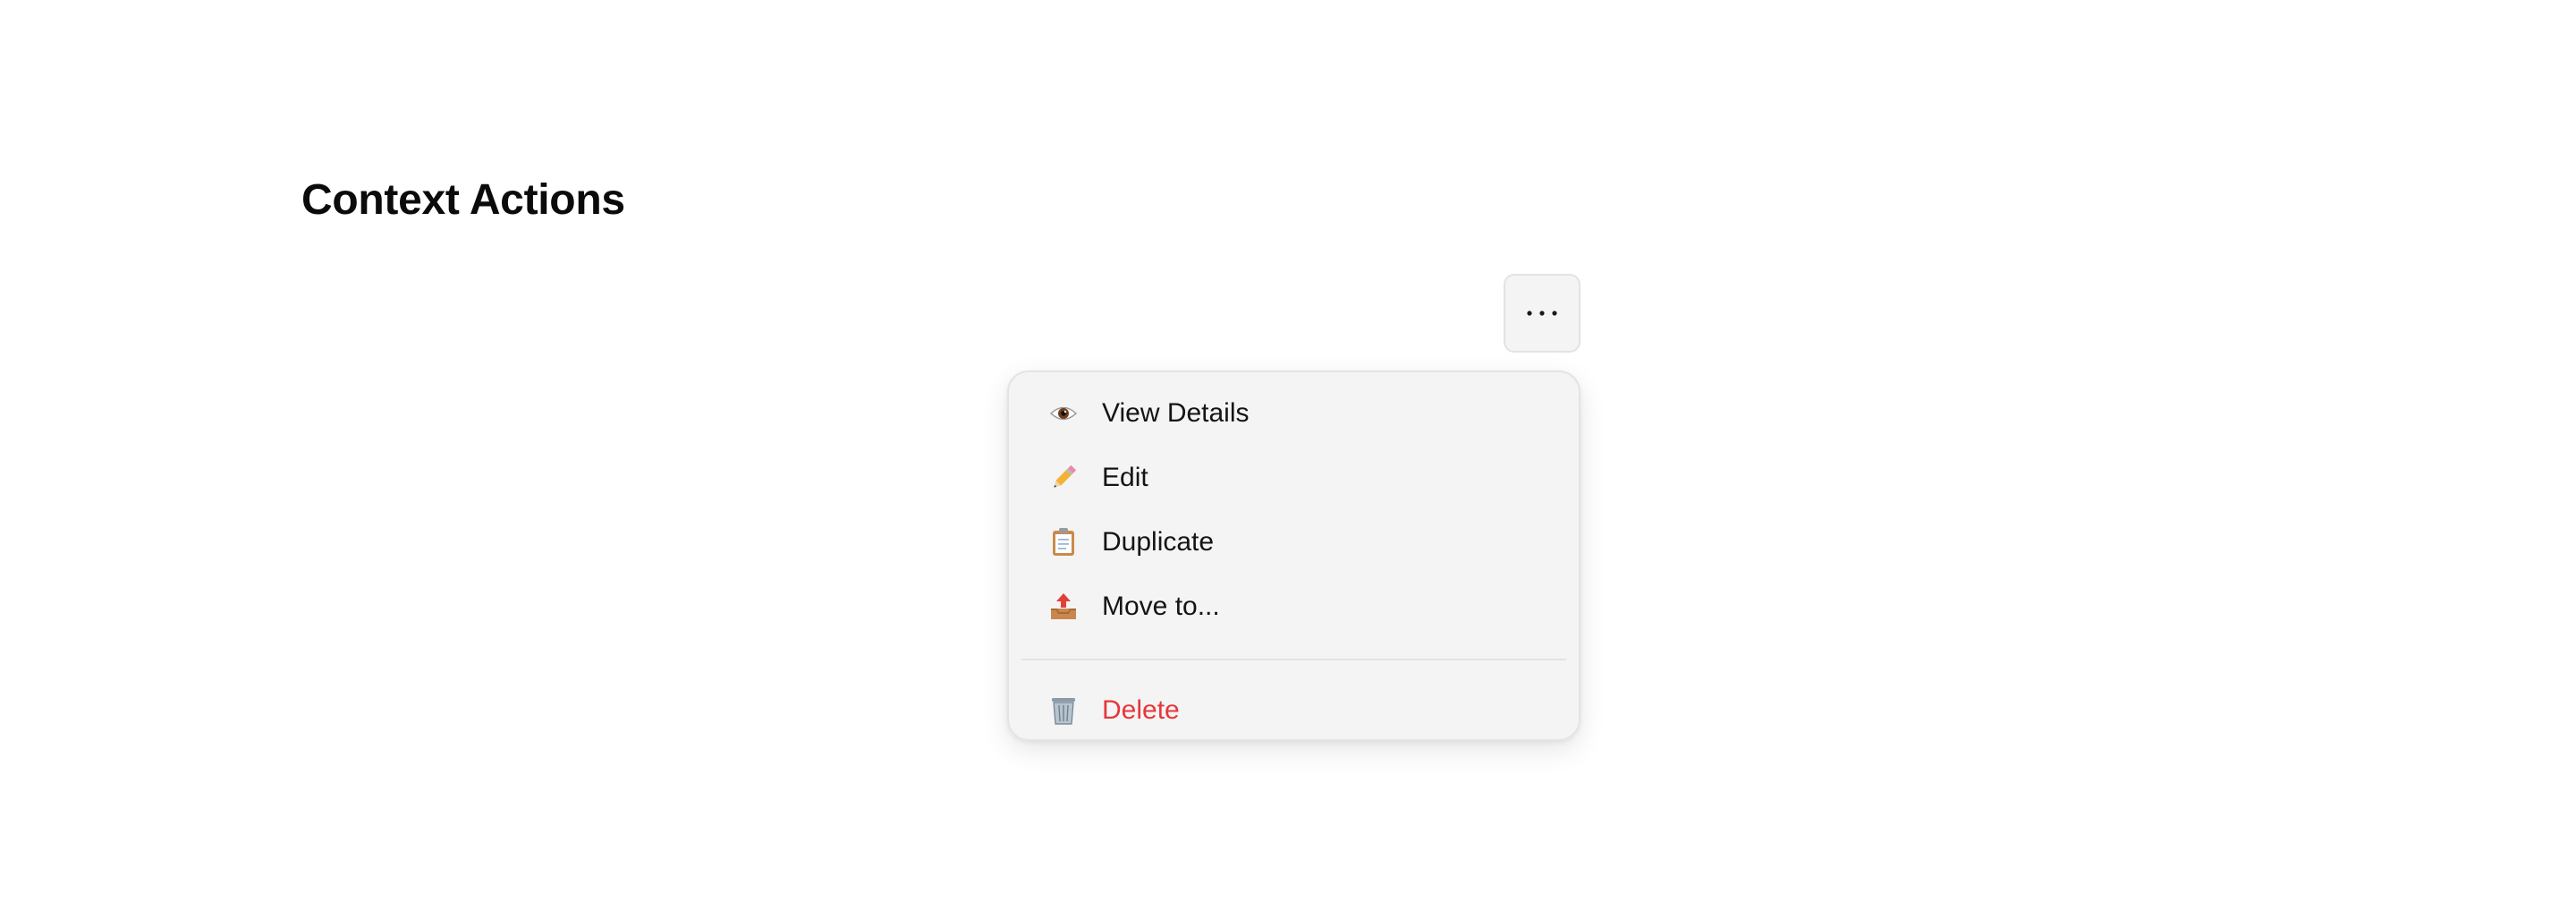 The width and height of the screenshot is (2576, 911). What do you see at coordinates (1293, 710) in the screenshot?
I see `menu-item-delete: Delete` at bounding box center [1293, 710].